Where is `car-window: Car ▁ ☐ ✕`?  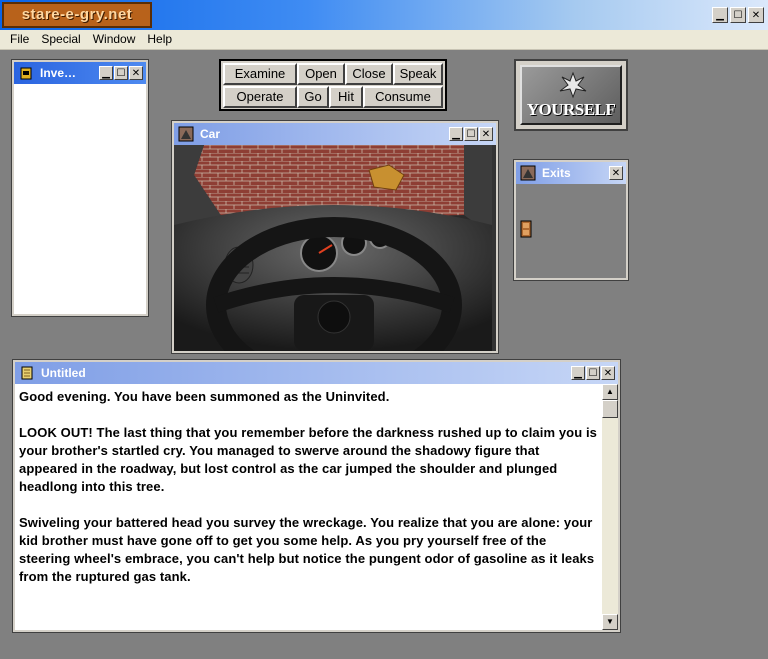
car-window: Car ▁ ☐ ✕ is located at coordinates (335, 237).